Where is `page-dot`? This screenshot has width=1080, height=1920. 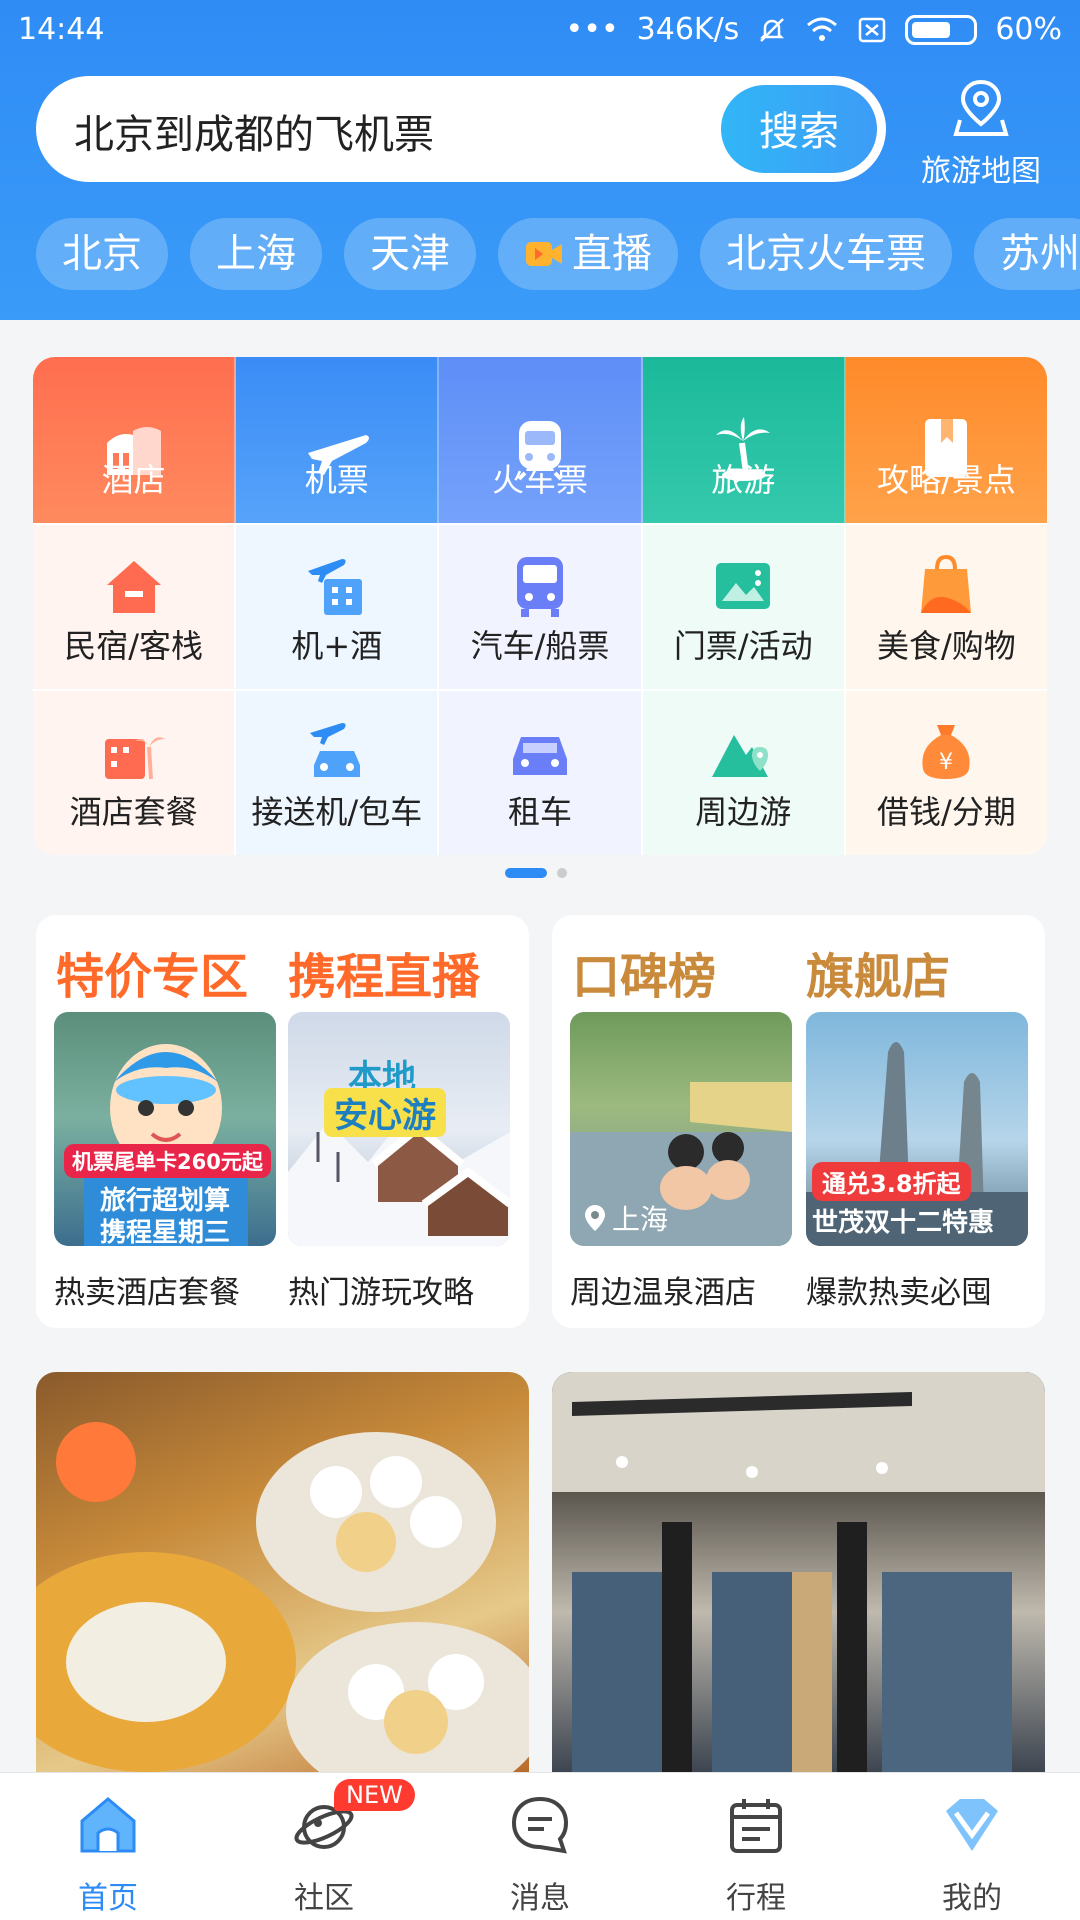 page-dot is located at coordinates (562, 873).